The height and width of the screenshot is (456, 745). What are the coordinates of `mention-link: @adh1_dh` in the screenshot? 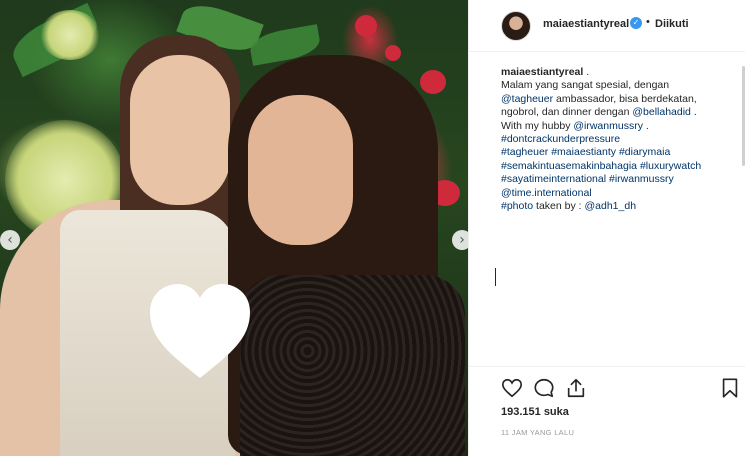 It's located at (611, 206).